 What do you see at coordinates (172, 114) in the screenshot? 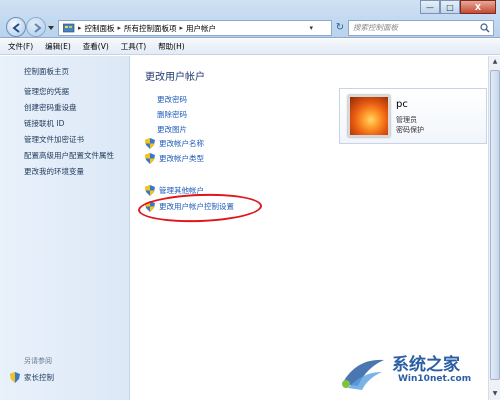
I see `remove-password-link: 删除密码` at bounding box center [172, 114].